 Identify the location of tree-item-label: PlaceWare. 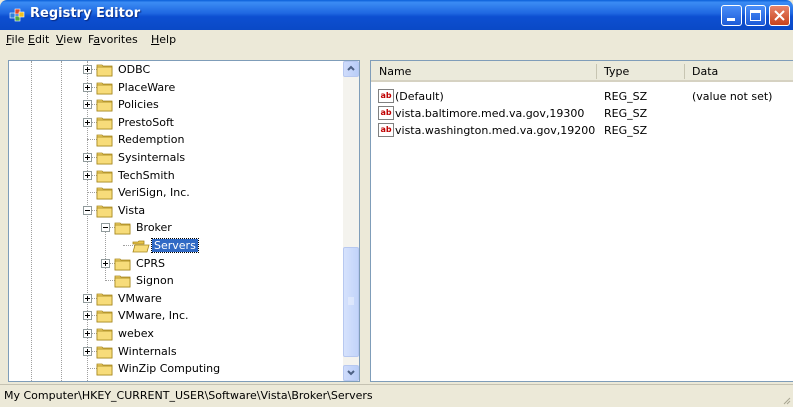
(146, 87).